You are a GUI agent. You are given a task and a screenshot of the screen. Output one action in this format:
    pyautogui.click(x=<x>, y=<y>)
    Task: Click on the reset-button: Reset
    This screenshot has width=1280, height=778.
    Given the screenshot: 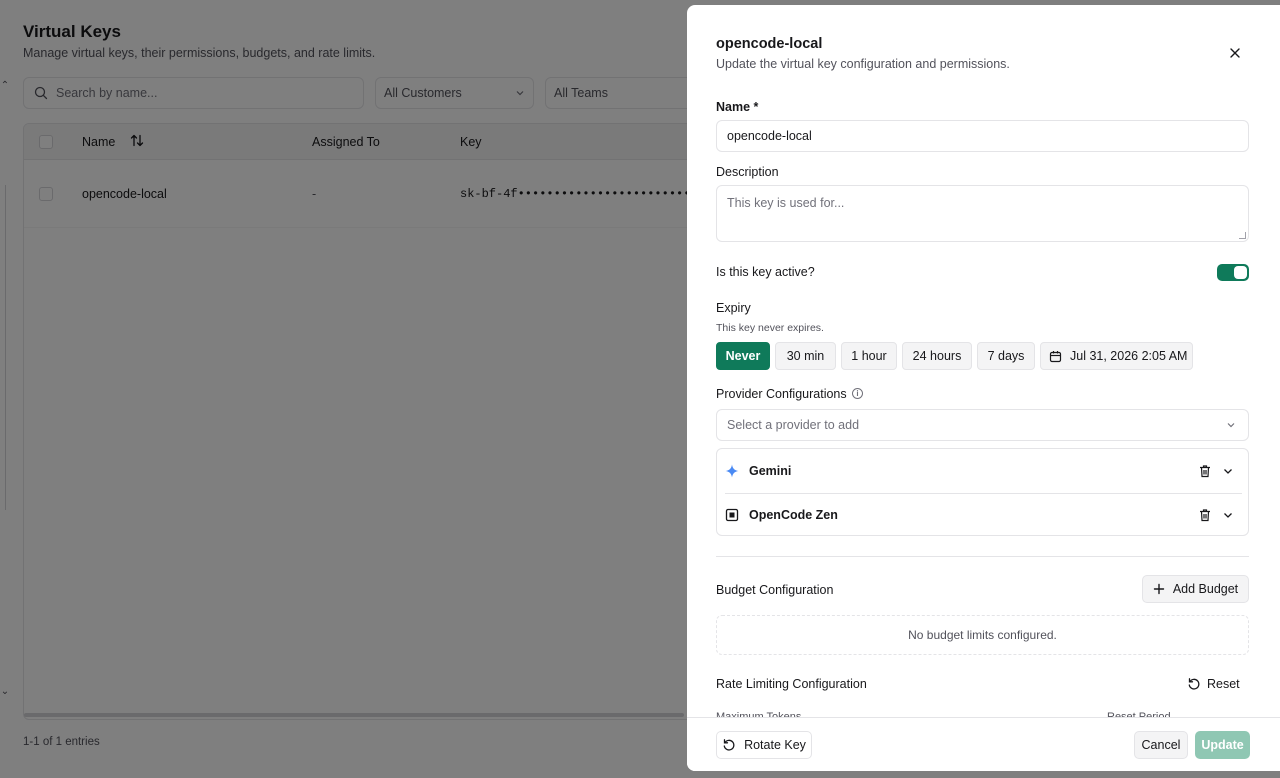 What is the action you would take?
    pyautogui.click(x=1213, y=684)
    